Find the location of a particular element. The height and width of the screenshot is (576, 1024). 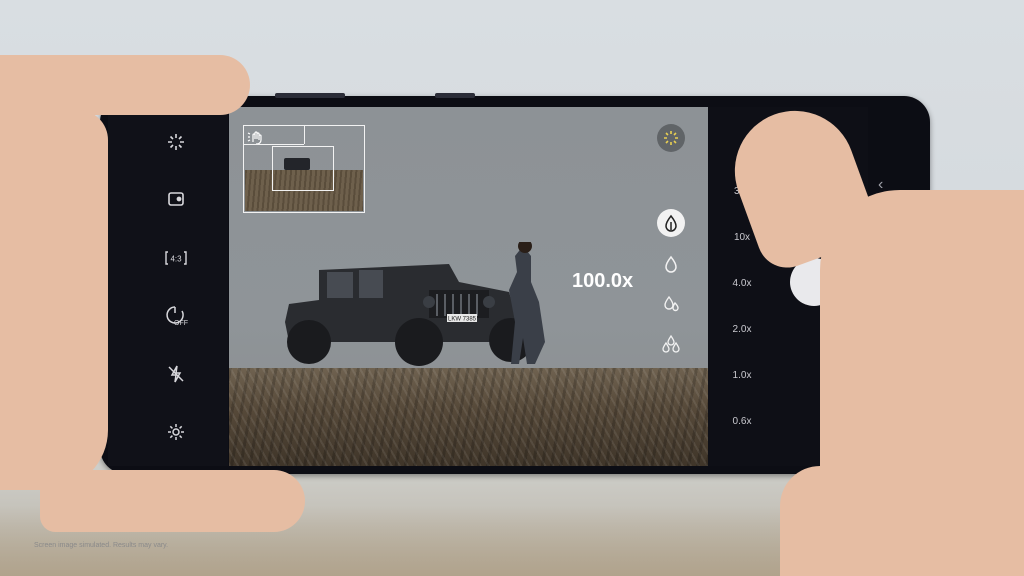

timer-label: OFF is located at coordinates (181, 323).